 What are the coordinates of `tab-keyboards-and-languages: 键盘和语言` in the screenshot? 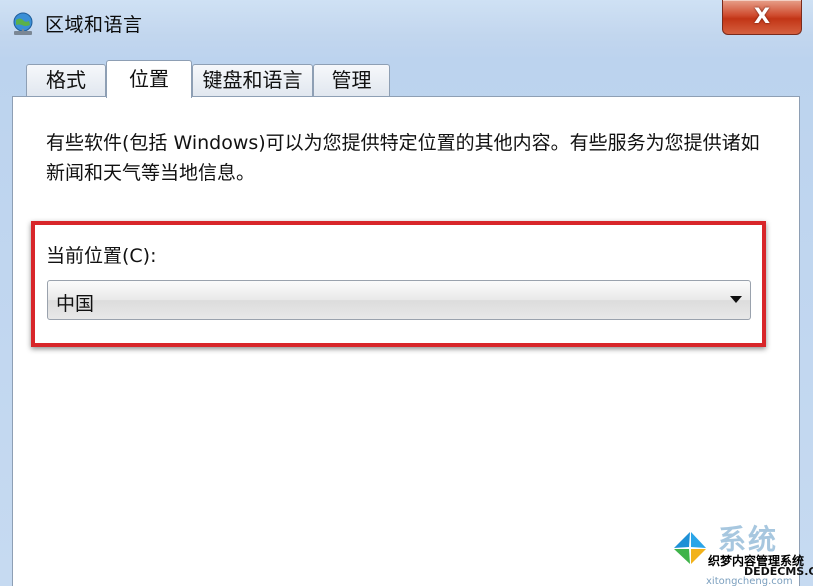 It's located at (252, 80).